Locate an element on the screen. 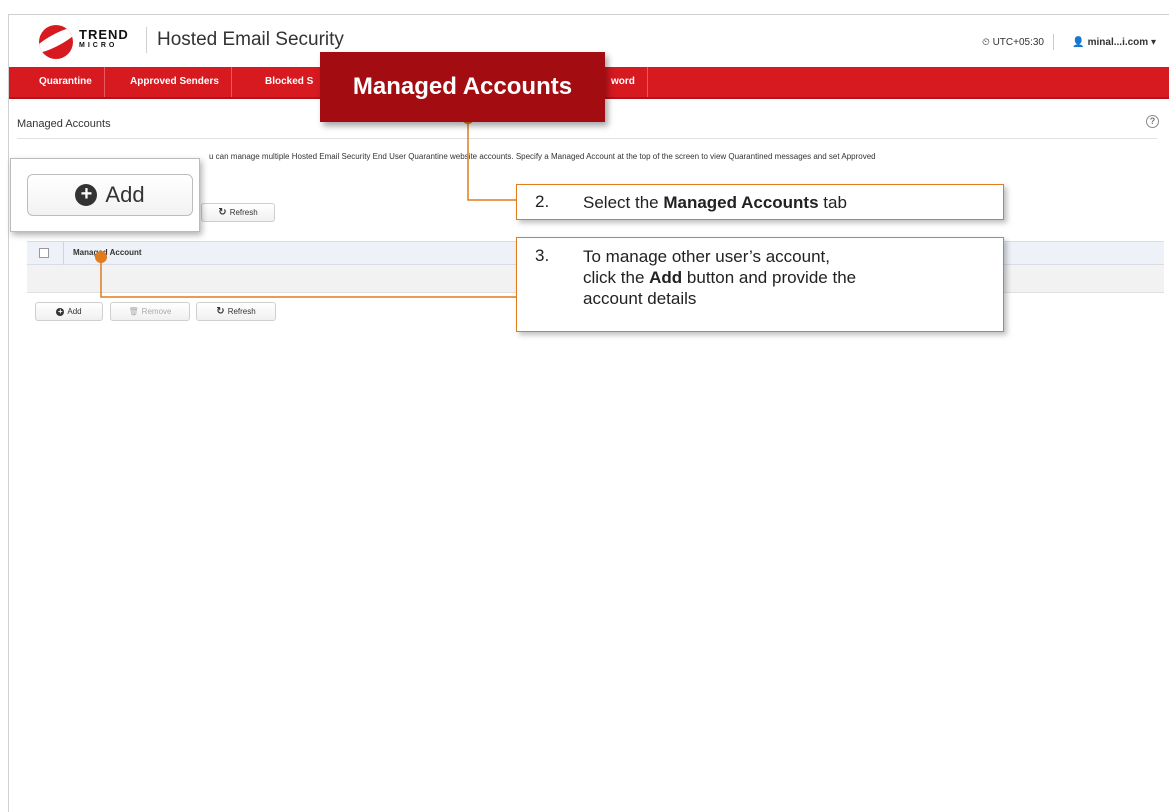 This screenshot has width=1169, height=812. add-button: + Add is located at coordinates (69, 311).